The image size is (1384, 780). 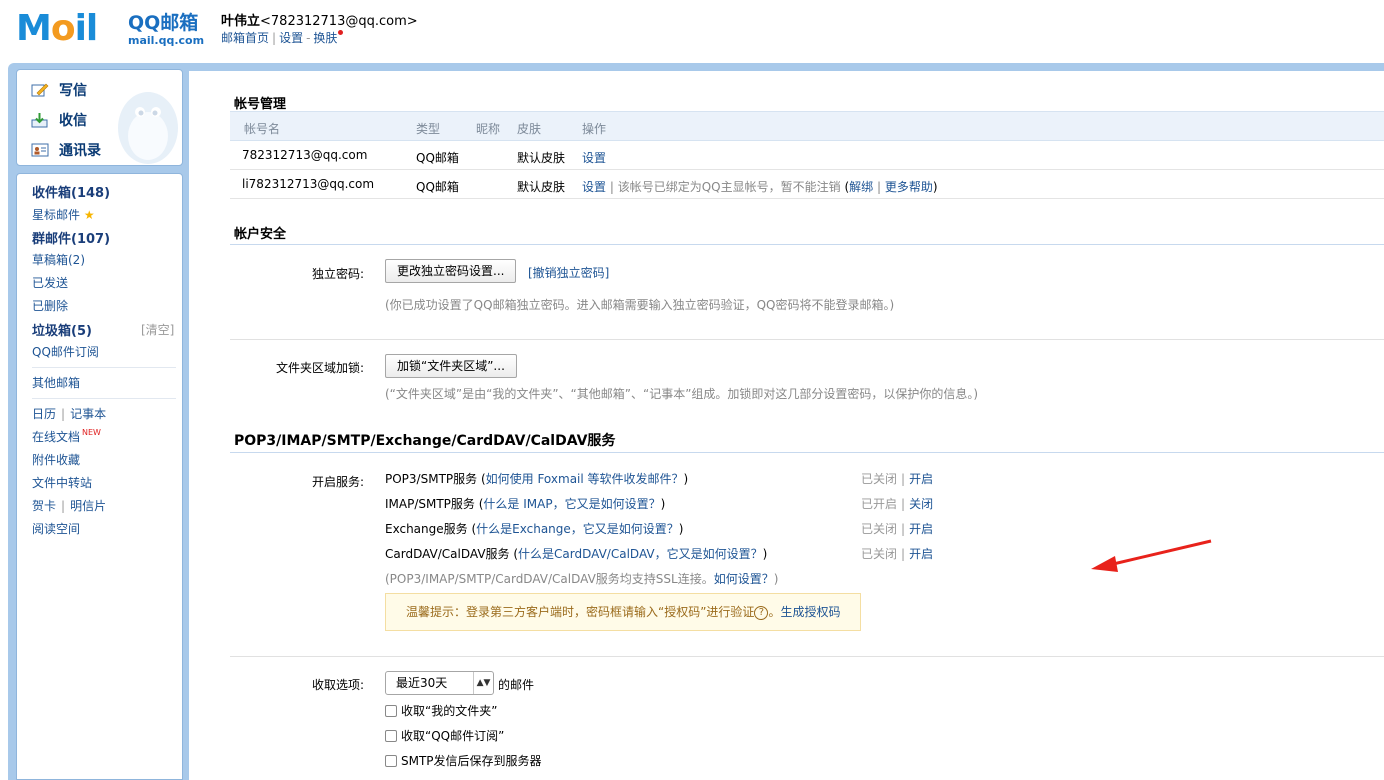 I want to click on receive-suffix: 的邮件, so click(x=516, y=685).